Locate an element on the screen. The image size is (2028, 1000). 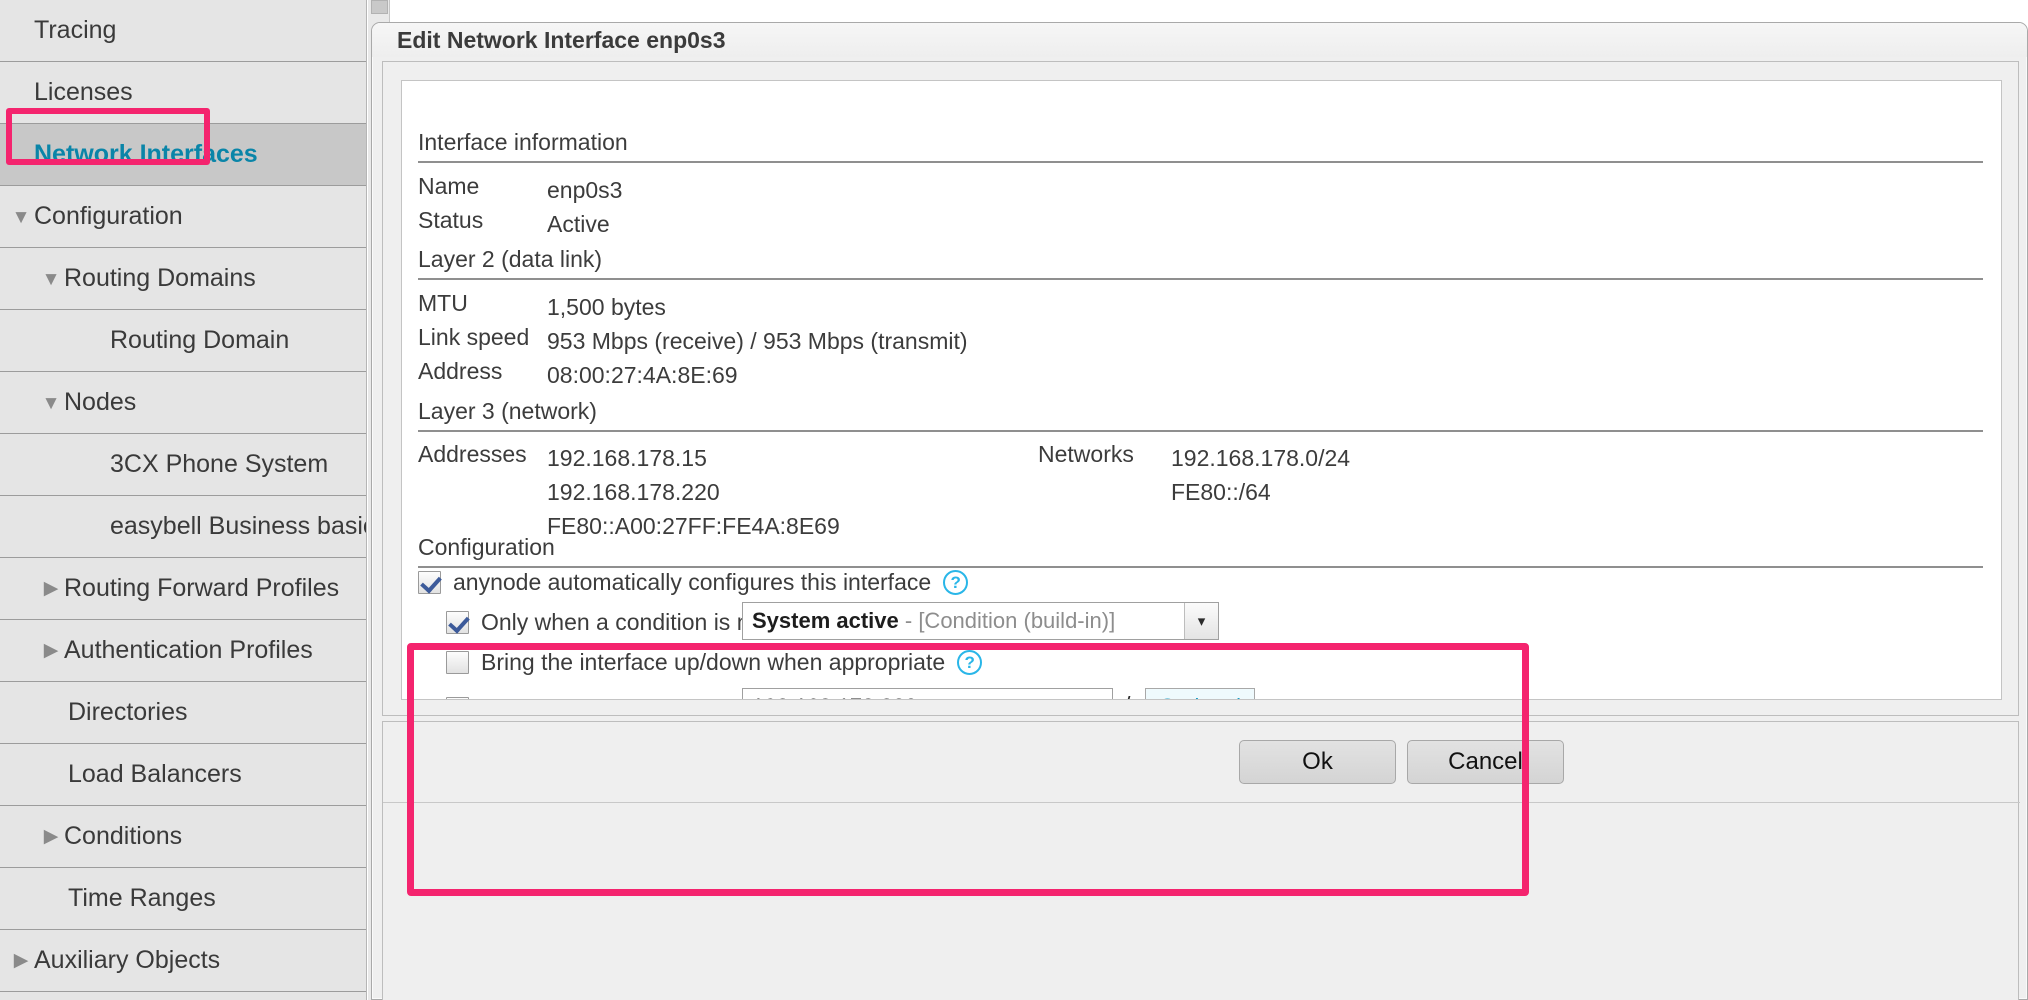
sidebar-item-easybell-business-basic: easybell Business basic is located at coordinates (183, 527).